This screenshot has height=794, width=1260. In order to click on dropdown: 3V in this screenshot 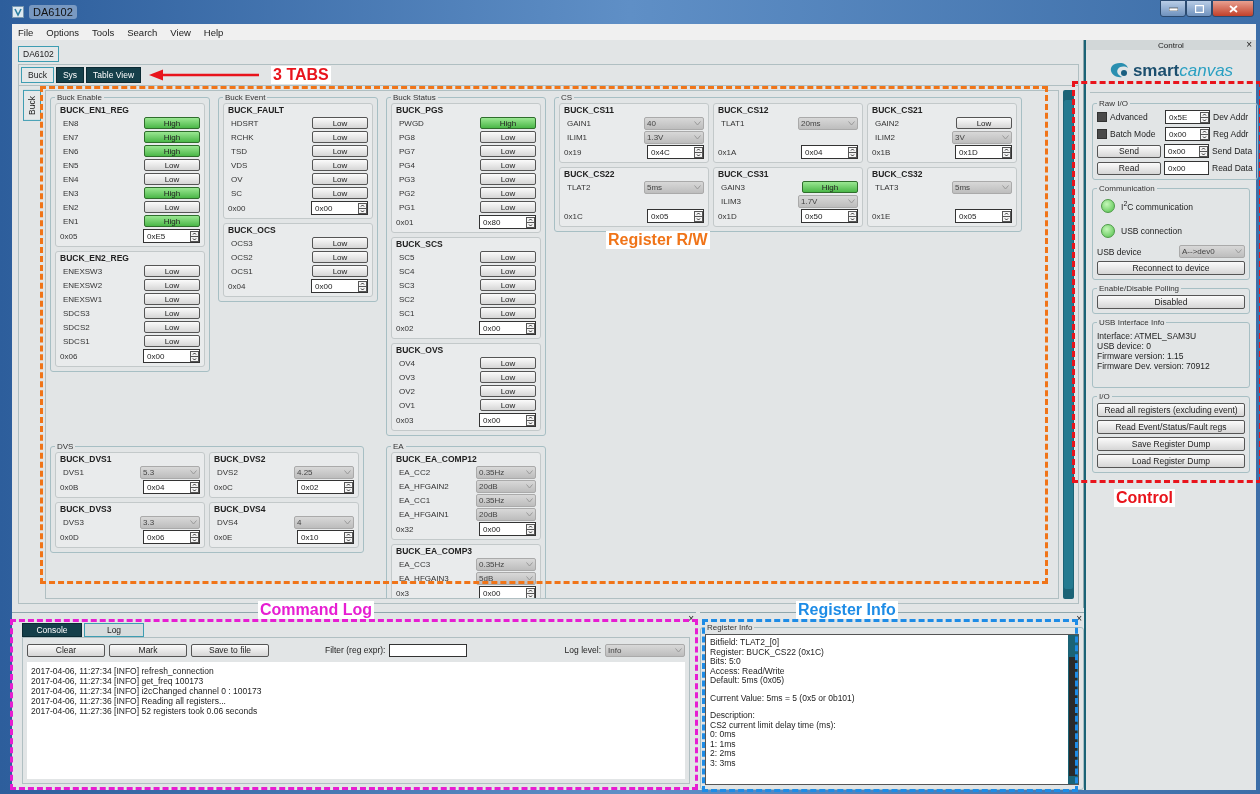, I will do `click(982, 137)`.